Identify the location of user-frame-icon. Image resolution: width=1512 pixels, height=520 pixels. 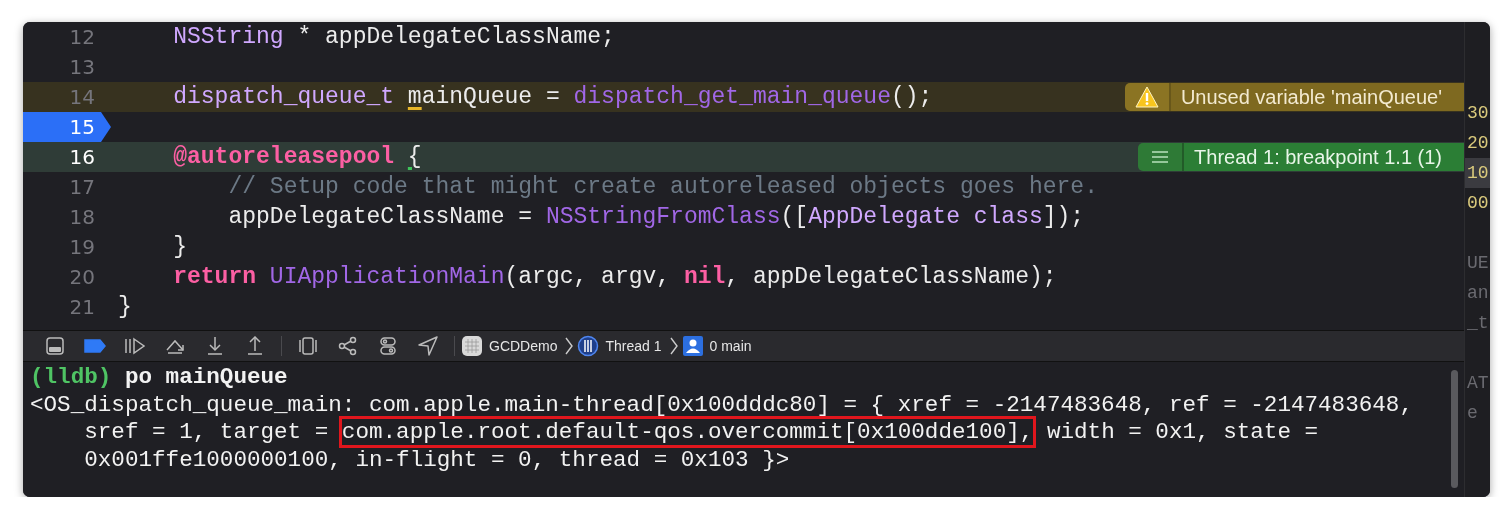
(692, 346).